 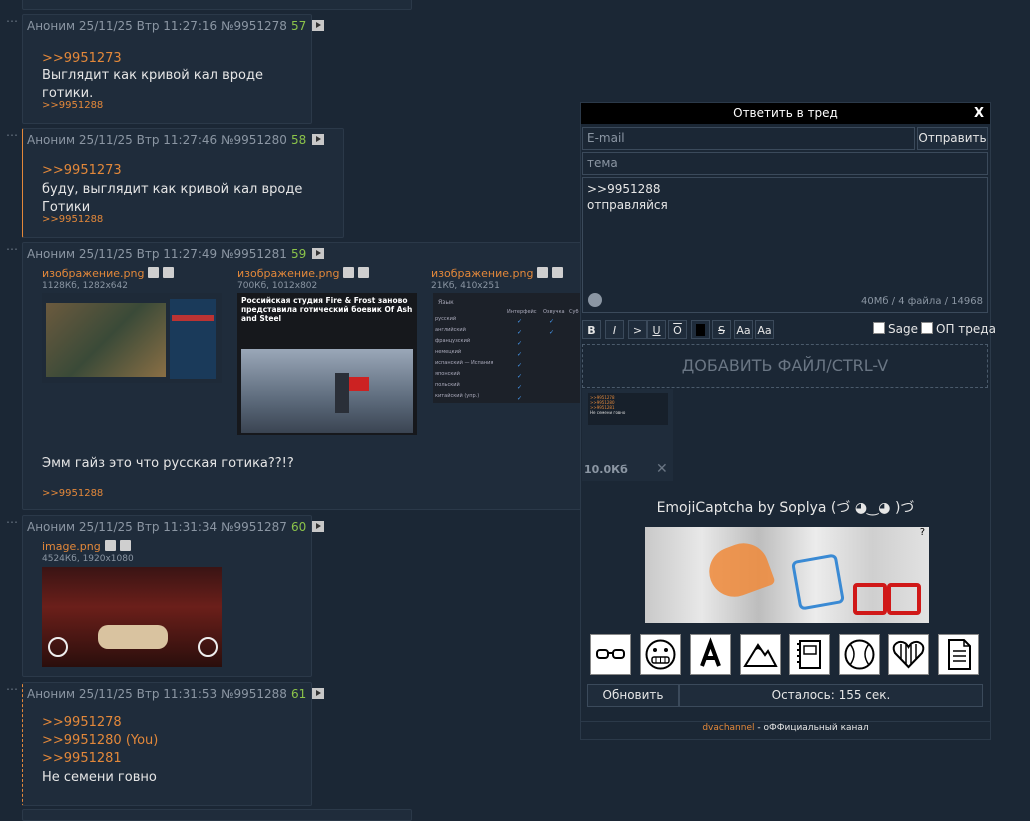 I want to click on remove-file-icon: ✕, so click(x=662, y=469).